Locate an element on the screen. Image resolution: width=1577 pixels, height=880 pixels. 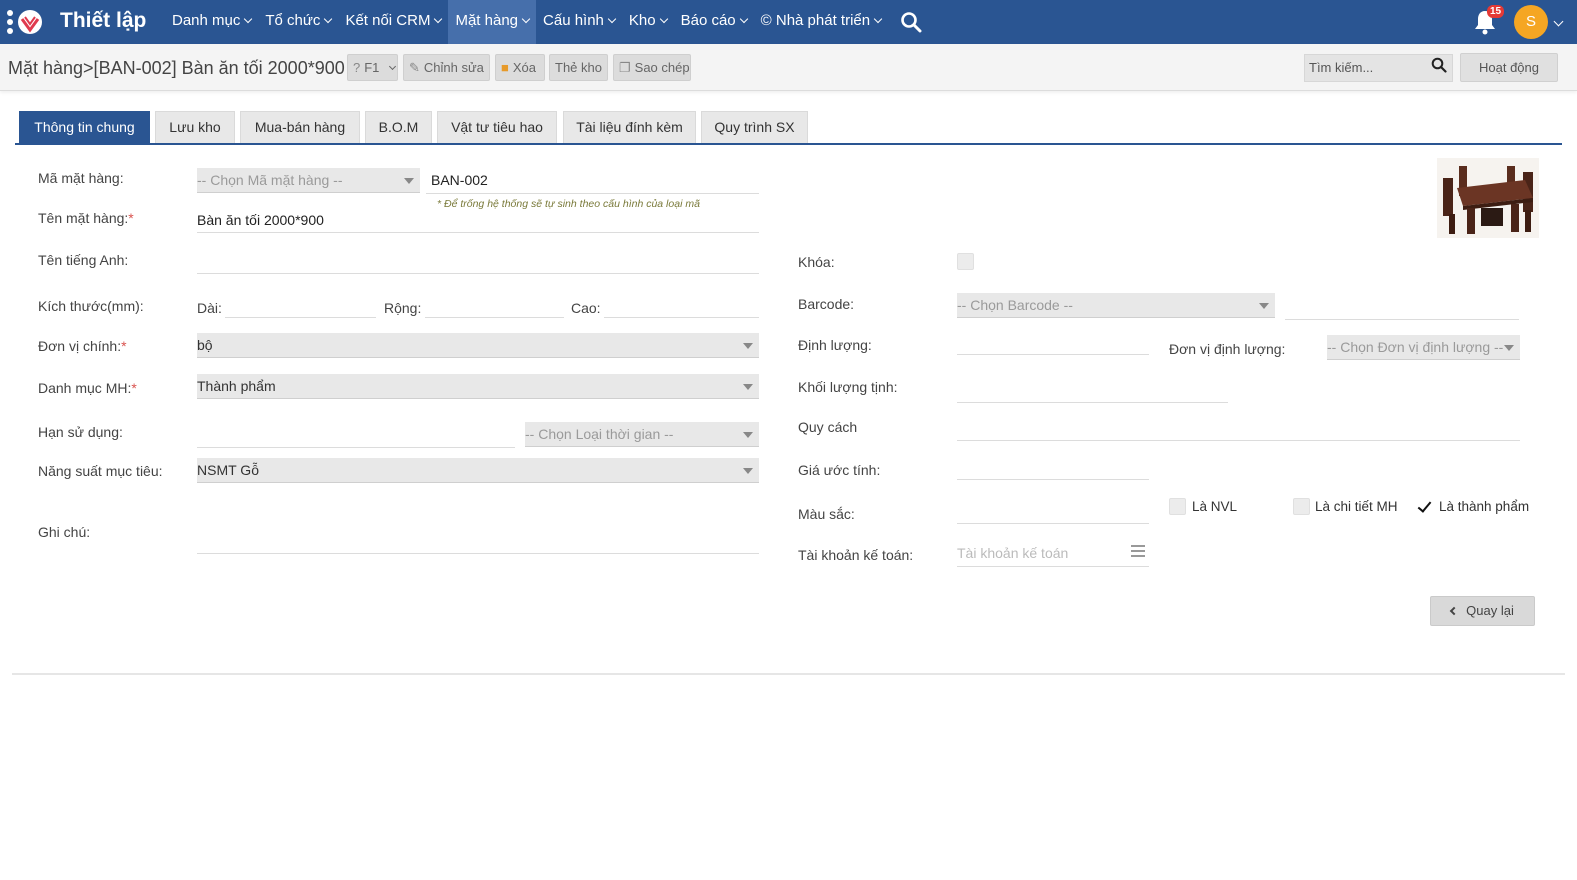
menu-ket-noi-crm: Kết nối CRM is located at coordinates (393, 22).